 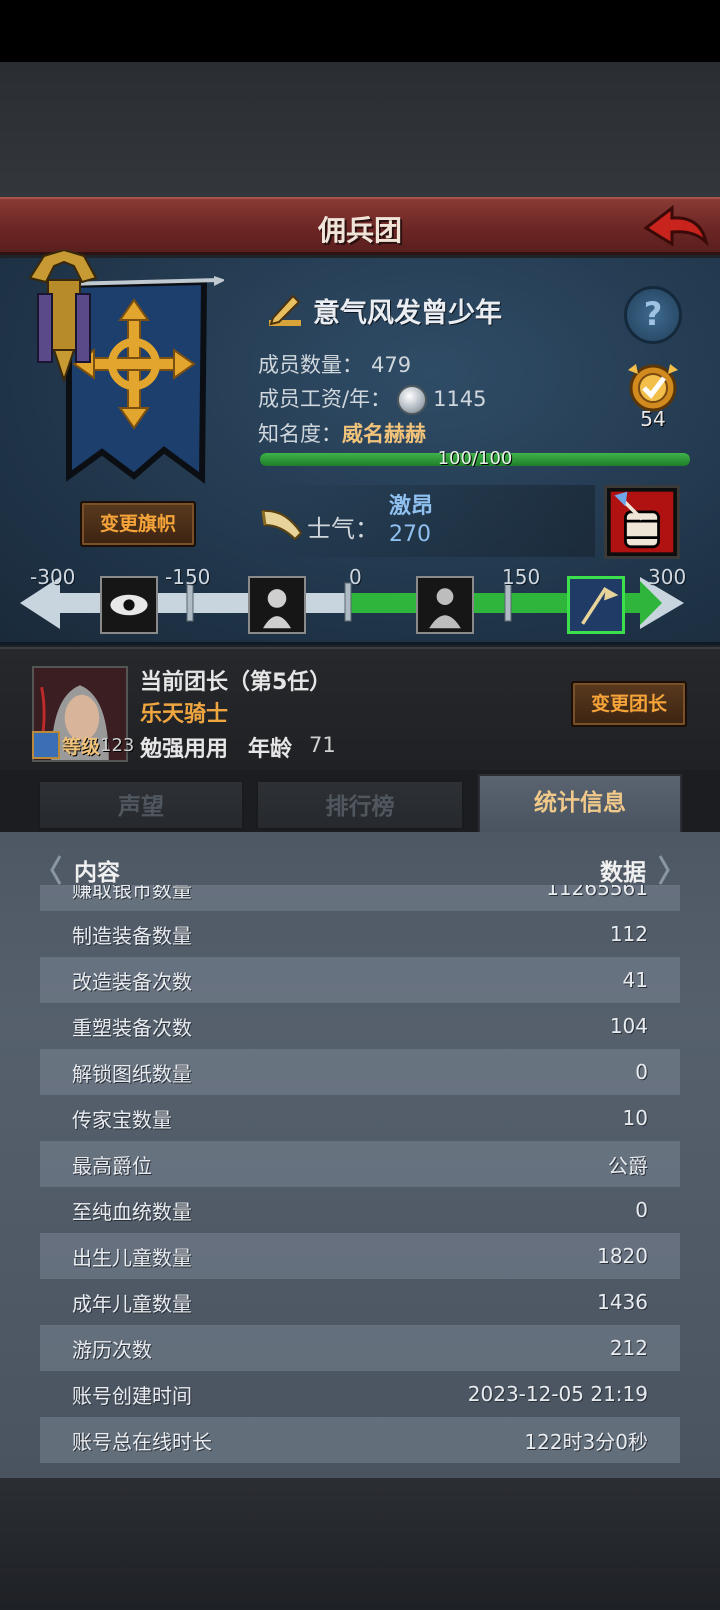 What do you see at coordinates (132, 981) in the screenshot?
I see `stat-name: 改造装备次数` at bounding box center [132, 981].